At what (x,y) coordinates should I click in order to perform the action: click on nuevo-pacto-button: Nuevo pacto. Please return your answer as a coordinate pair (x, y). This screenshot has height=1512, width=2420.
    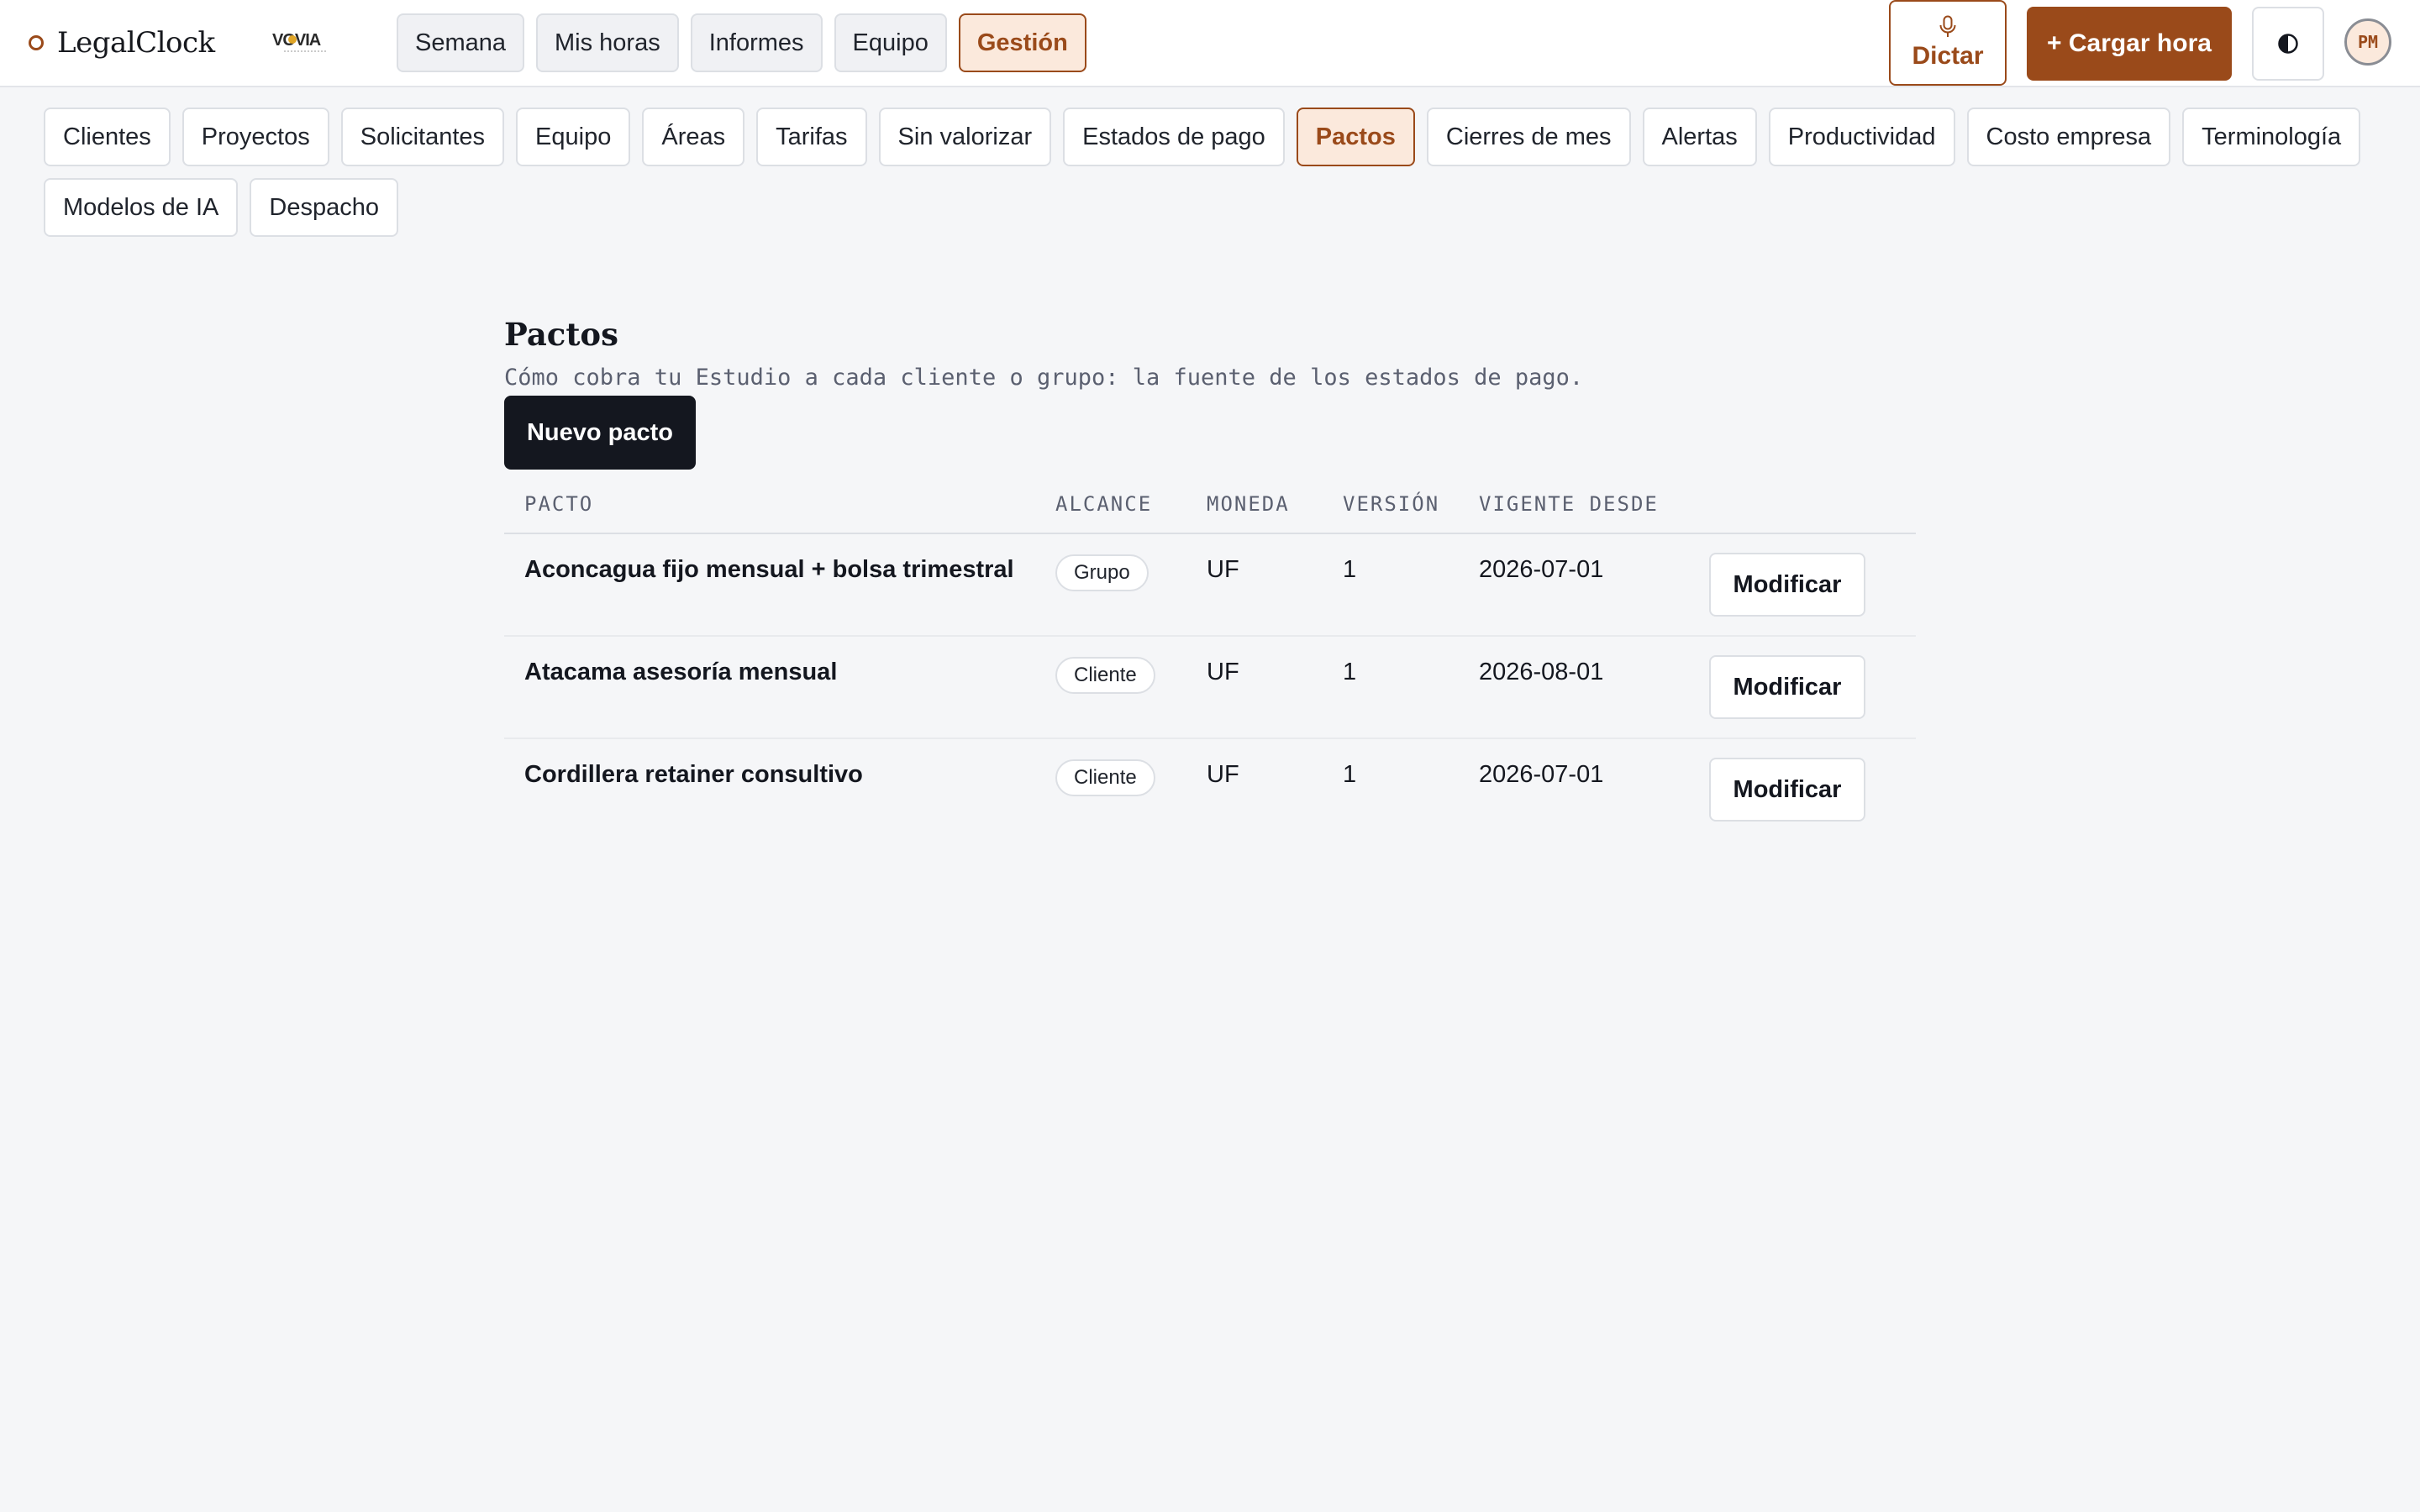
    Looking at the image, I should click on (600, 433).